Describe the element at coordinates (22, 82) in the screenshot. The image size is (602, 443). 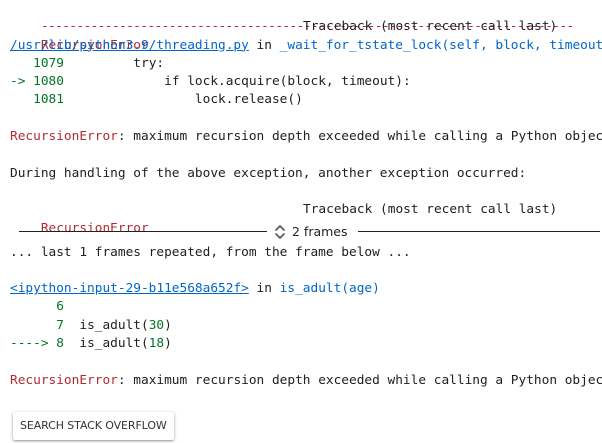
I see `line-arrow: ->` at that location.